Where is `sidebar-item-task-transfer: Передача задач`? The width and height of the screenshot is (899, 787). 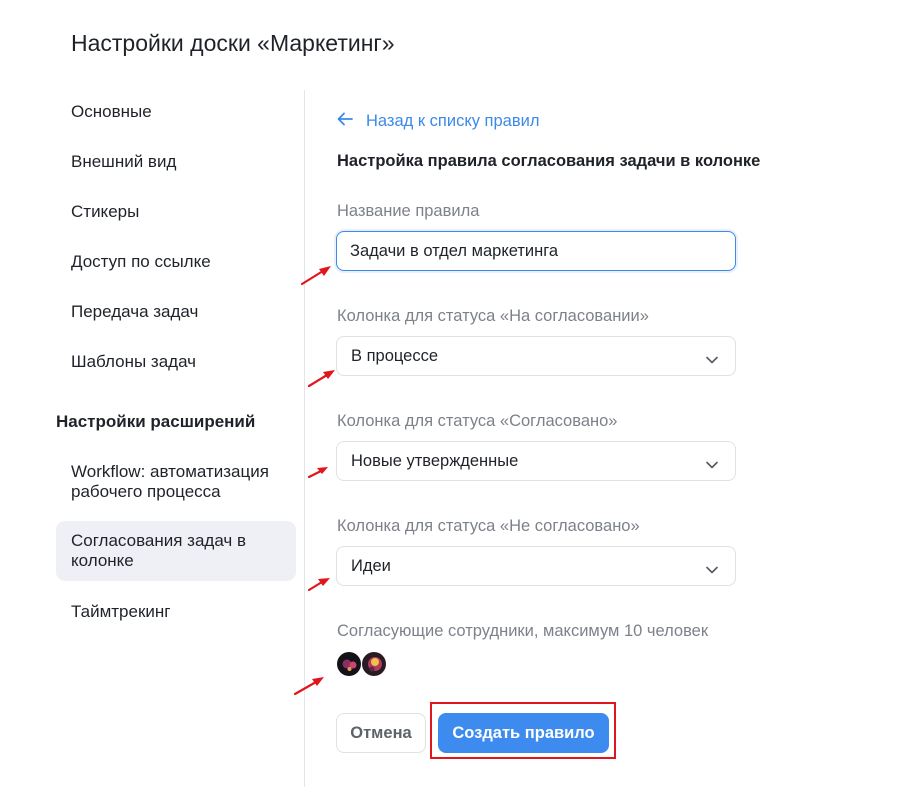 sidebar-item-task-transfer: Передача задач is located at coordinates (176, 312).